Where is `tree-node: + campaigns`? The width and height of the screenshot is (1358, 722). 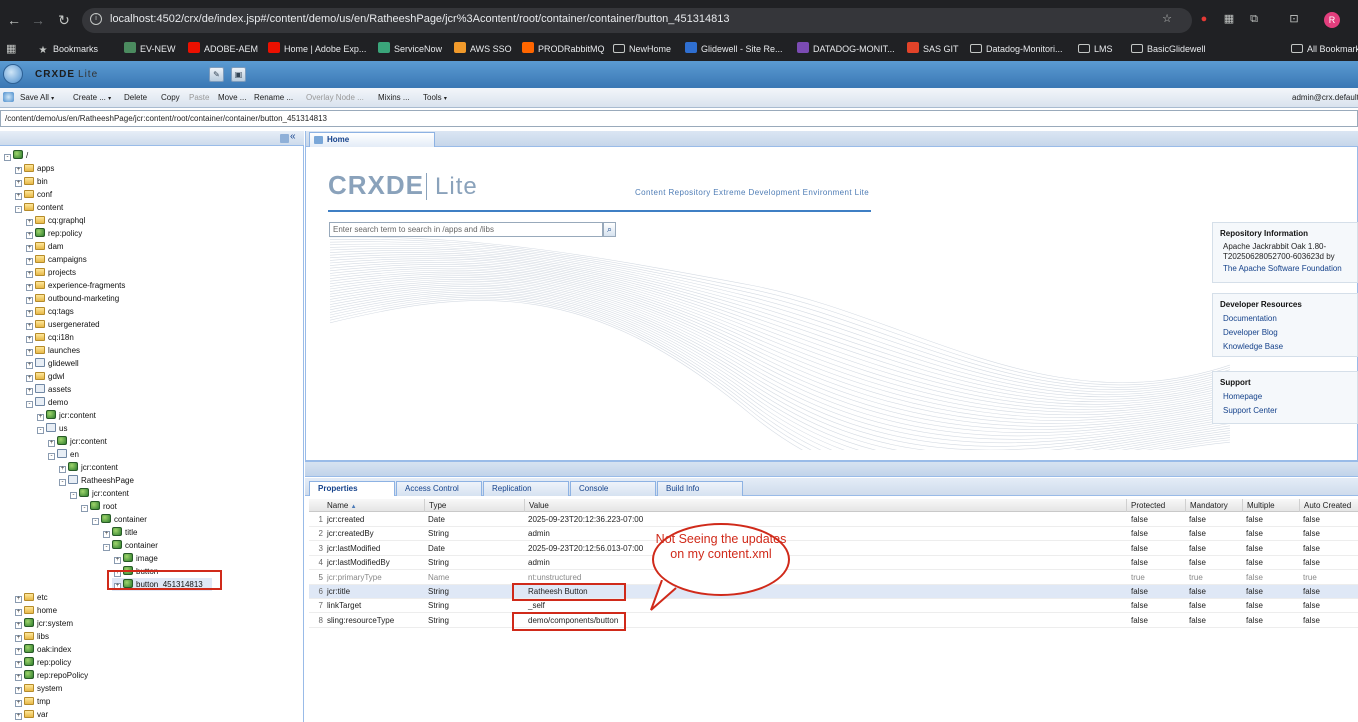 tree-node: + campaigns is located at coordinates (56, 259).